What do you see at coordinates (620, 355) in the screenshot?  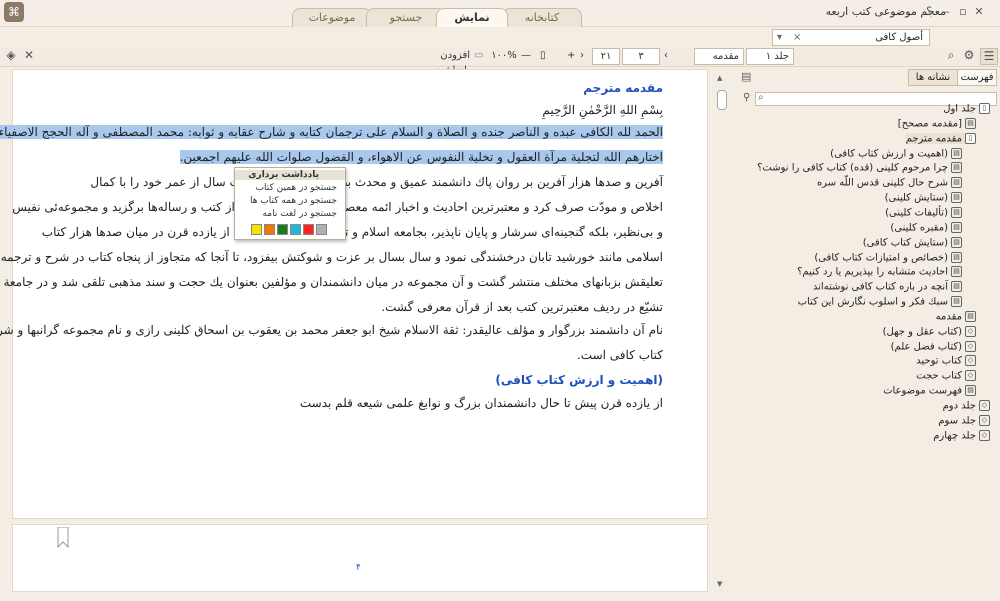 I see `text-line: كتاب كافى است.` at bounding box center [620, 355].